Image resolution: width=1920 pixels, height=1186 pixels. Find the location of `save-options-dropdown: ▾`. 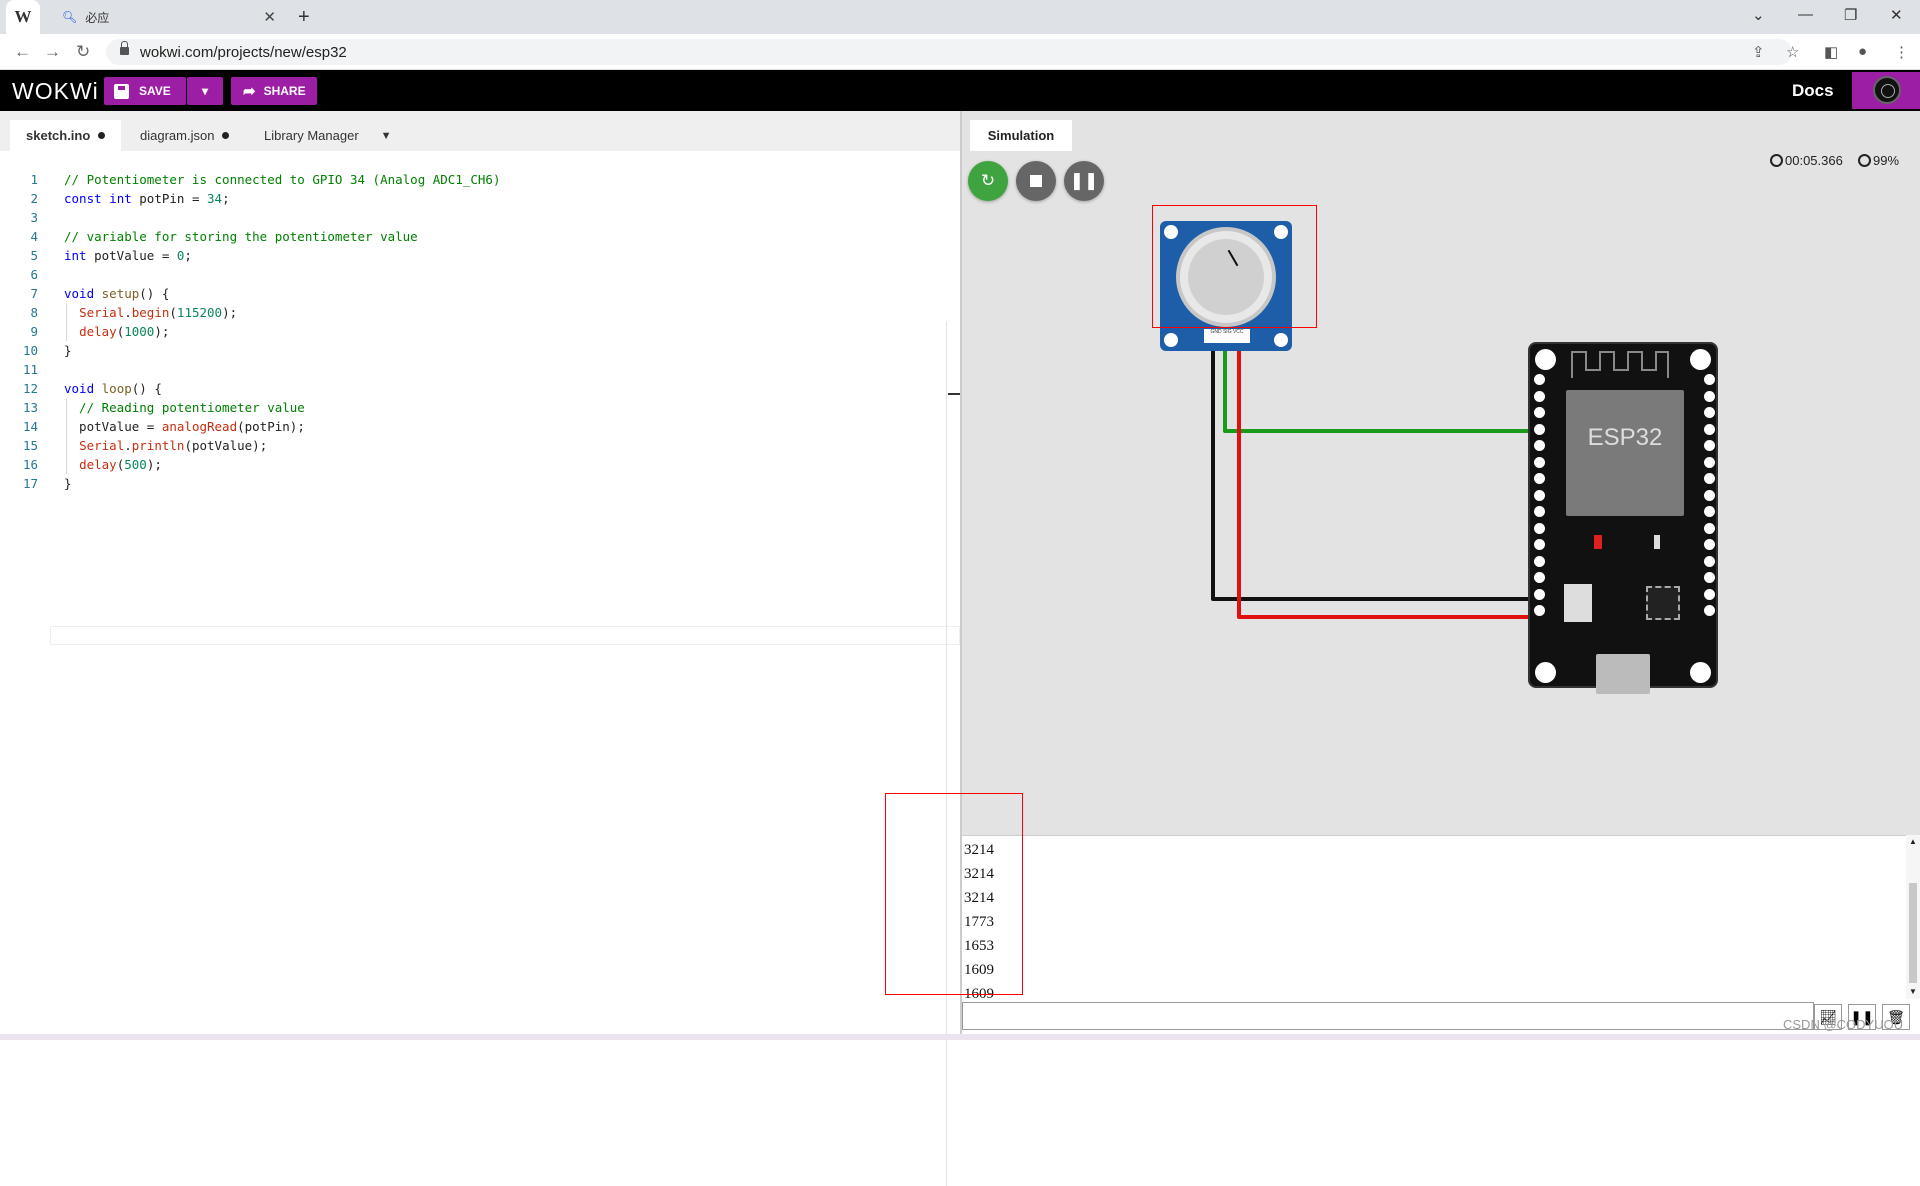

save-options-dropdown: ▾ is located at coordinates (205, 91).